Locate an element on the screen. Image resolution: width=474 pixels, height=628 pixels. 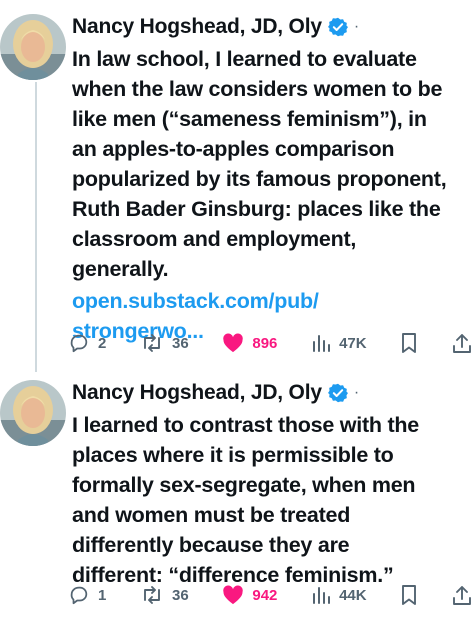
views-button: 44K is located at coordinates (339, 595).